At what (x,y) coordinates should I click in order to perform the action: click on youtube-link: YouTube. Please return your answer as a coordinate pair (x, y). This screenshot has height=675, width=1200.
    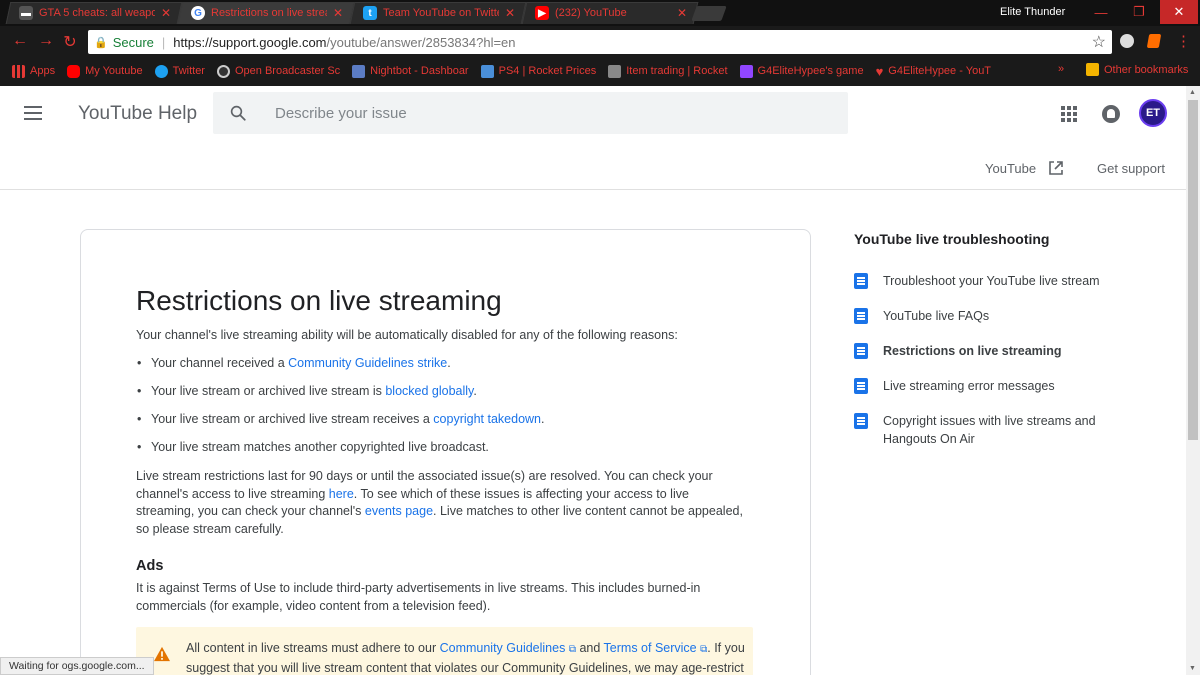
    Looking at the image, I should click on (1024, 168).